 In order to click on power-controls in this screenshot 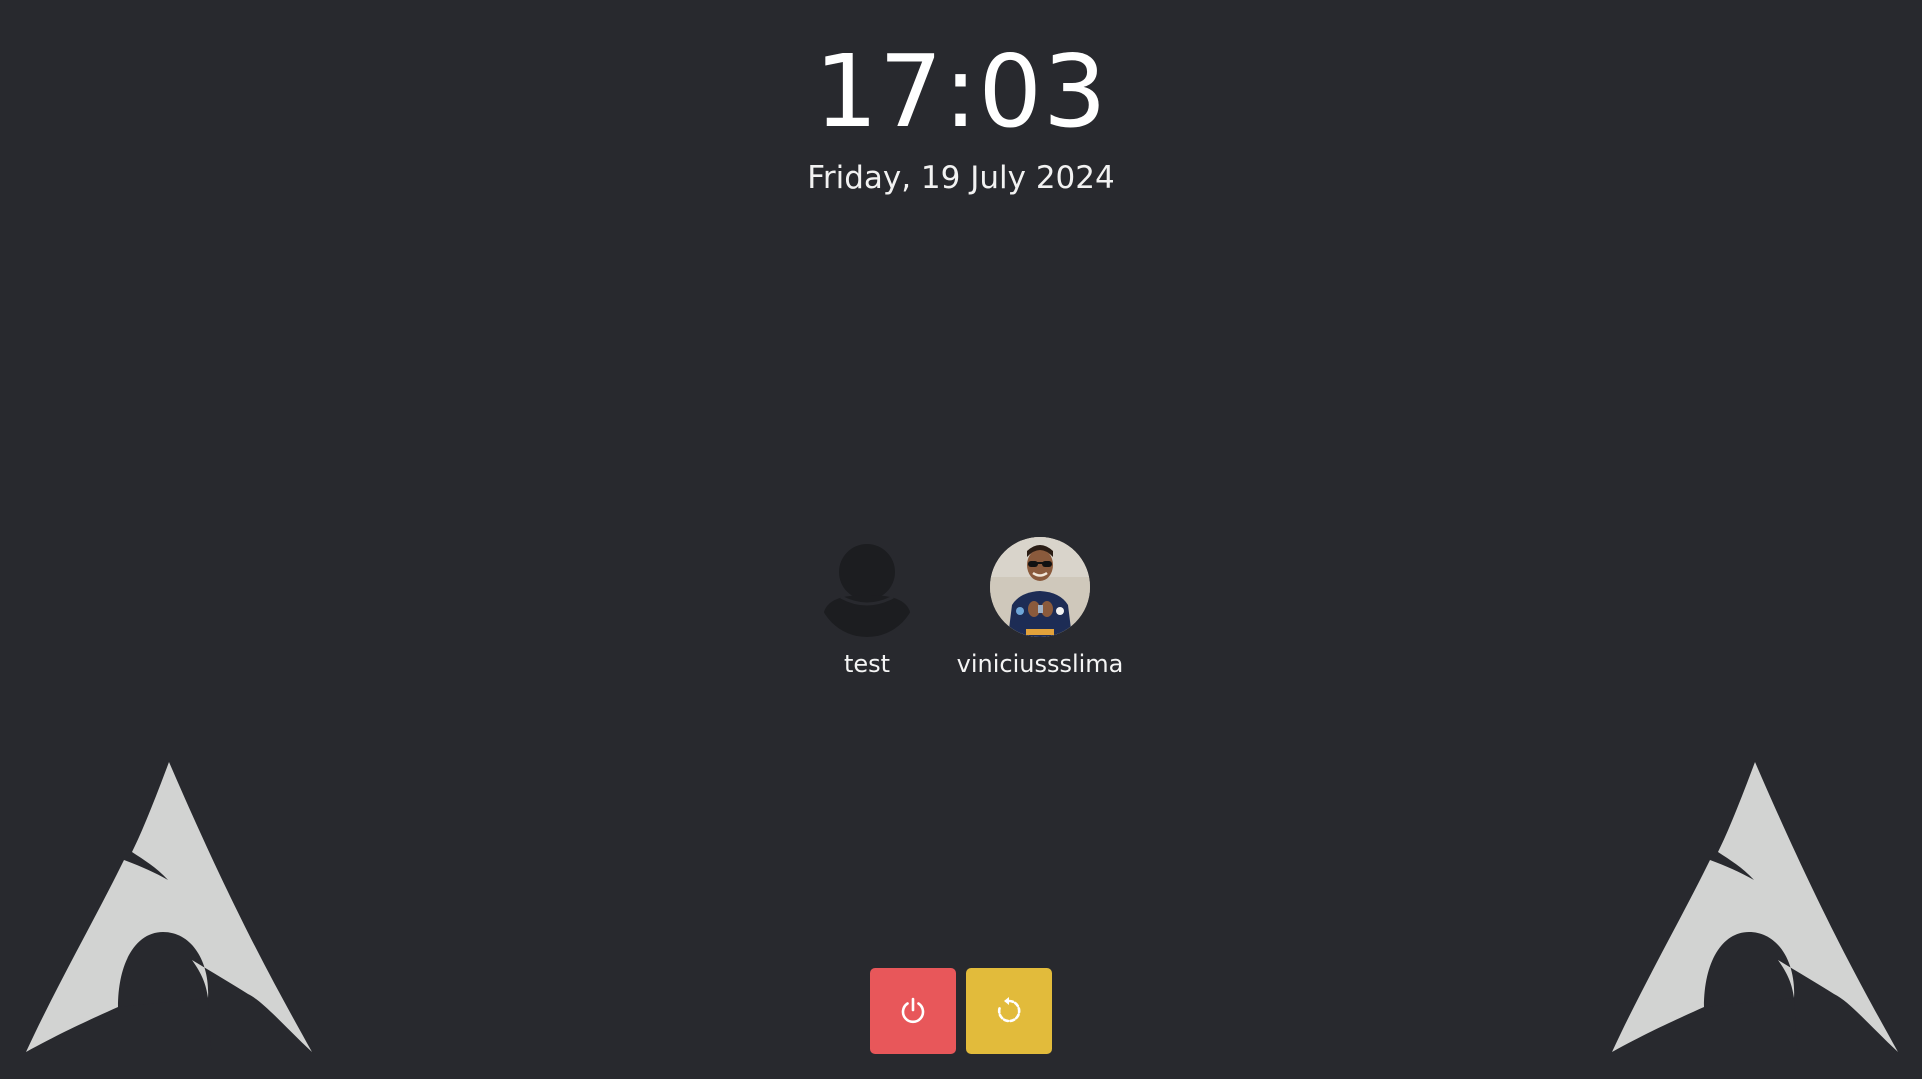, I will do `click(961, 1011)`.